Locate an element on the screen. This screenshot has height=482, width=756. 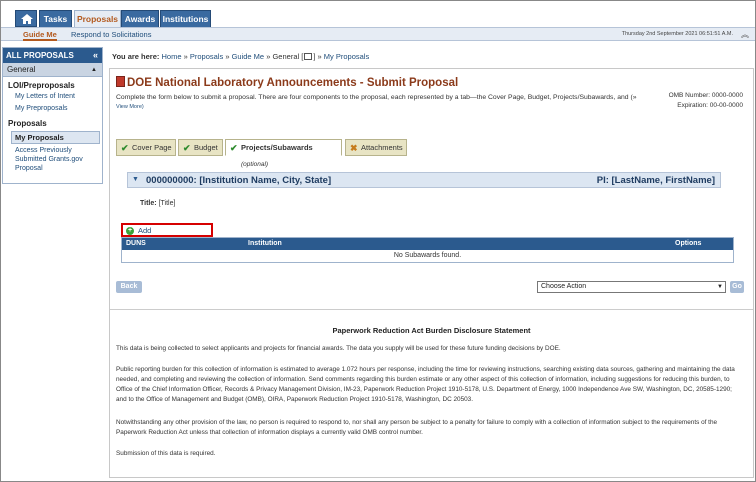
view-more-link: View More) is located at coordinates (130, 107).